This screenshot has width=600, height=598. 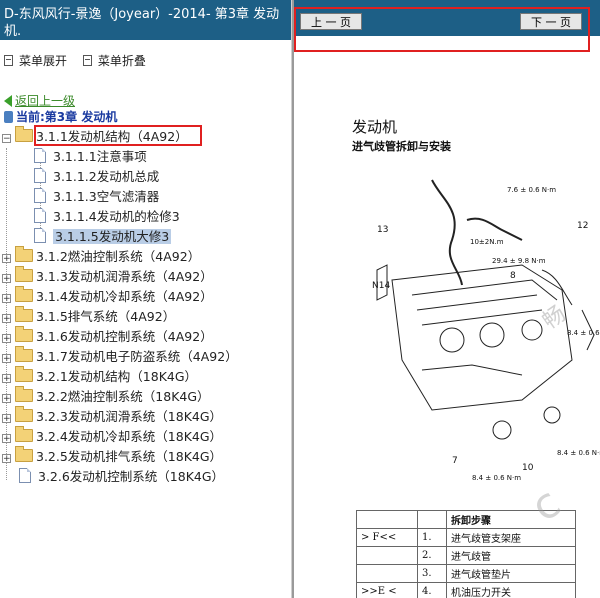 I want to click on callout-8: 8, so click(x=513, y=276).